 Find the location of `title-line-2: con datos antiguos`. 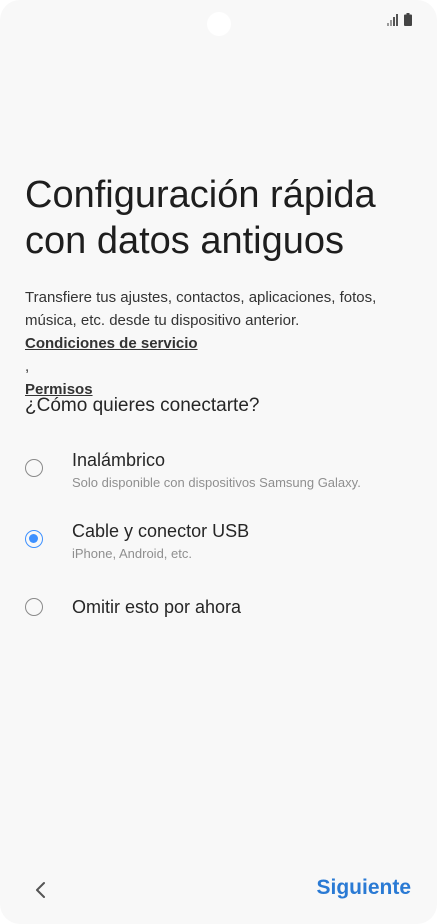

title-line-2: con datos antiguos is located at coordinates (185, 241).